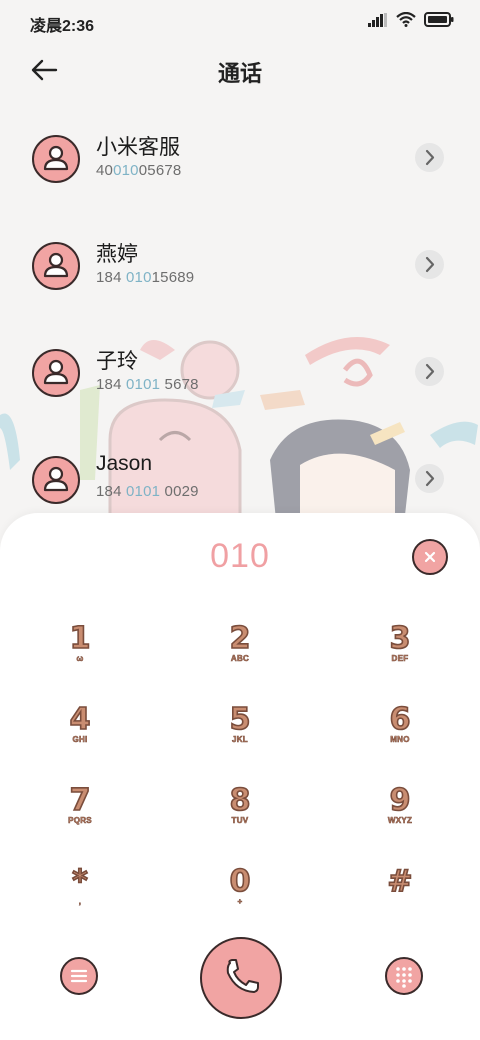  I want to click on contact-name: 小米客服, so click(138, 147).